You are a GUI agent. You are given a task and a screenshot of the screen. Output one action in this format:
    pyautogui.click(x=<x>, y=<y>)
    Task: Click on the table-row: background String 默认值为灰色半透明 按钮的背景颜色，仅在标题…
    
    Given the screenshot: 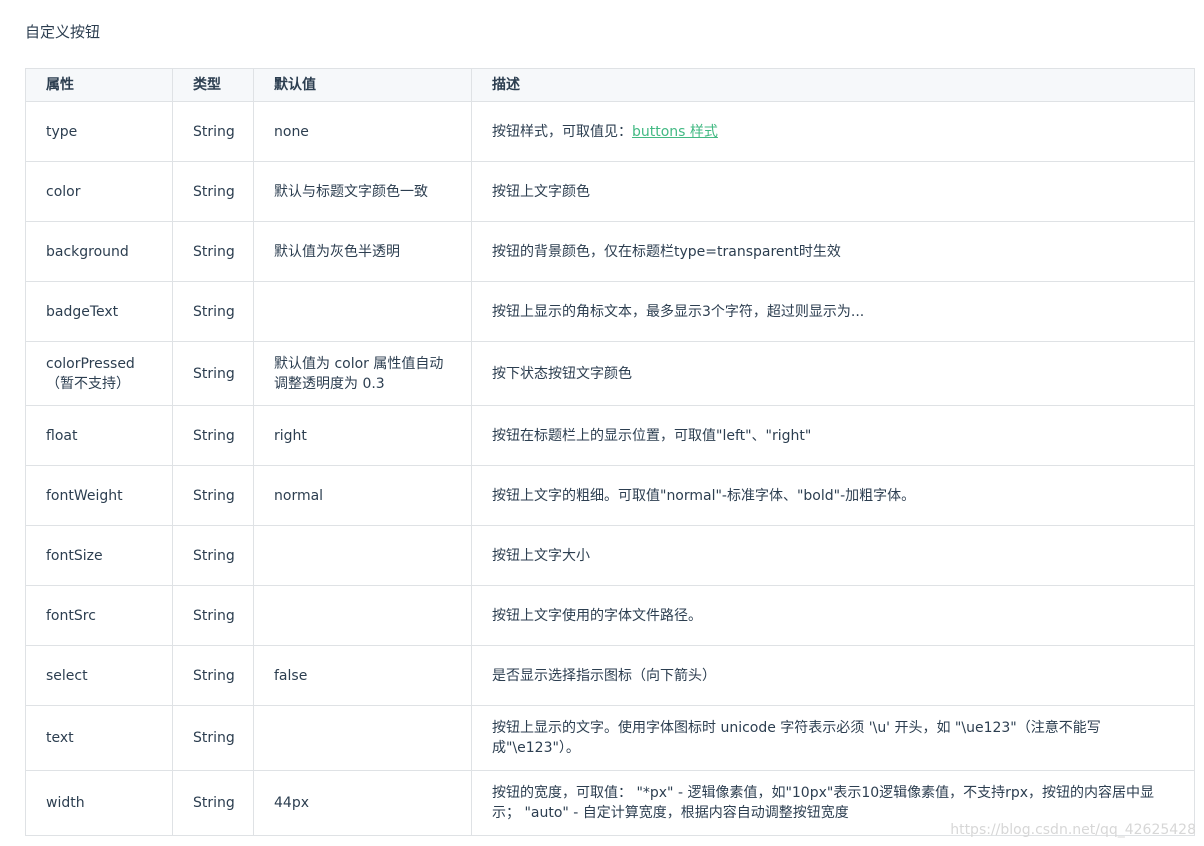 What is the action you would take?
    pyautogui.click(x=610, y=251)
    